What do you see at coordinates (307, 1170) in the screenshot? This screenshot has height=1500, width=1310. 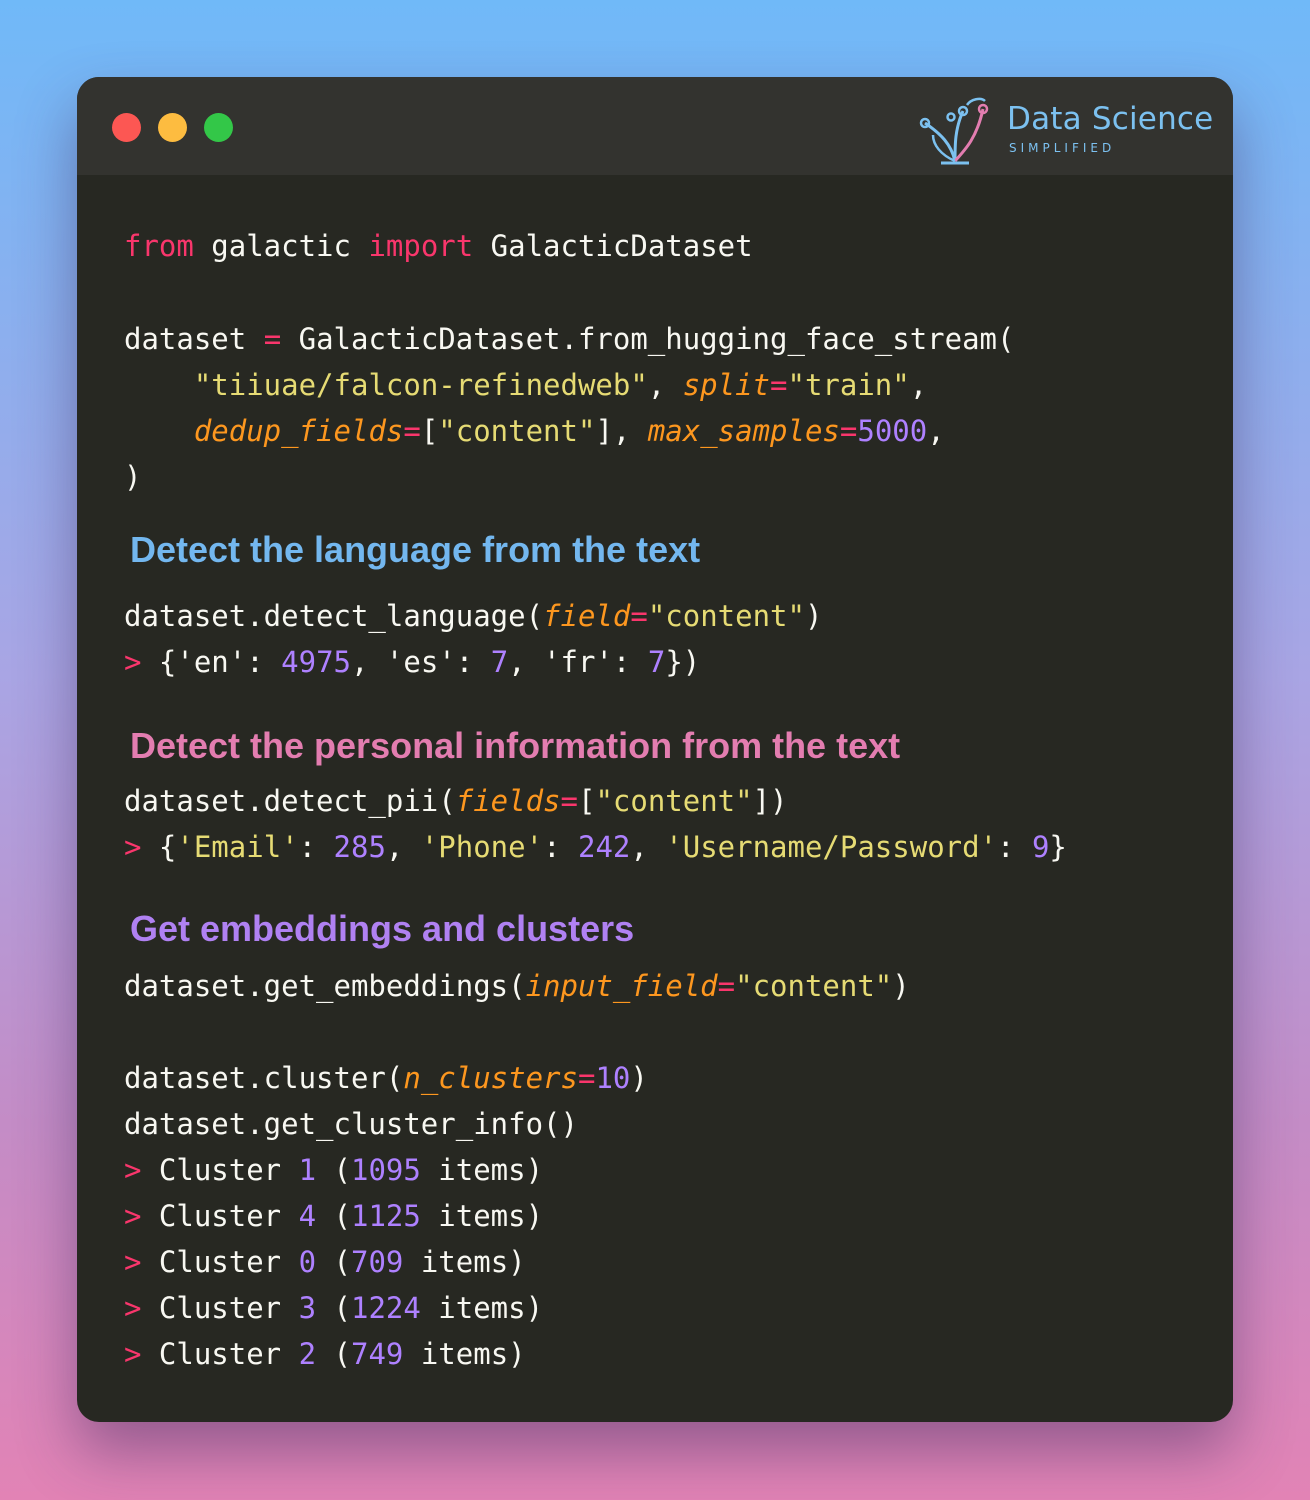 I see `cluster-id: 1` at bounding box center [307, 1170].